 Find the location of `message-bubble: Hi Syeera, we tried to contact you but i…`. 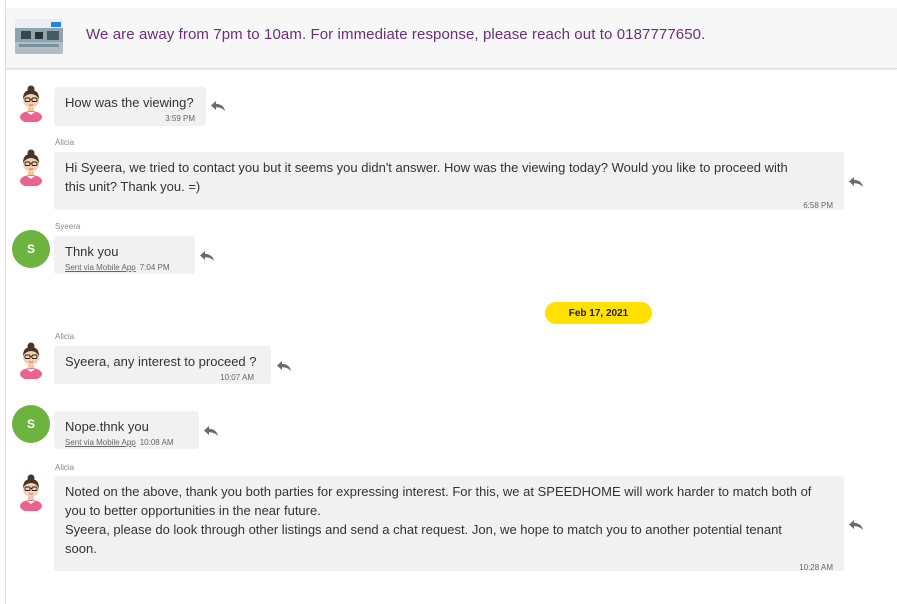

message-bubble: Hi Syeera, we tried to contact you but i… is located at coordinates (449, 181).